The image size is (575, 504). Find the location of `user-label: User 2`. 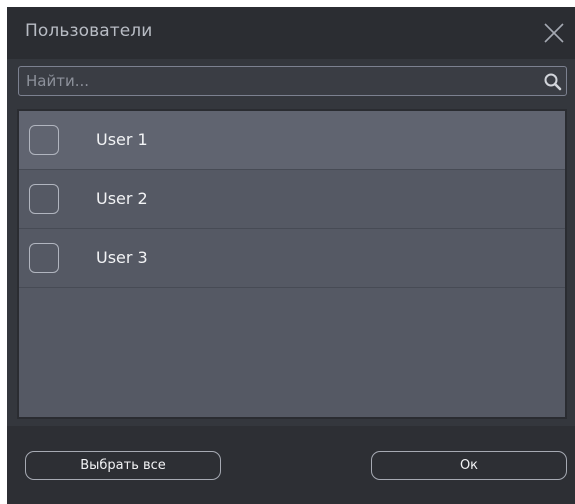

user-label: User 2 is located at coordinates (122, 198).